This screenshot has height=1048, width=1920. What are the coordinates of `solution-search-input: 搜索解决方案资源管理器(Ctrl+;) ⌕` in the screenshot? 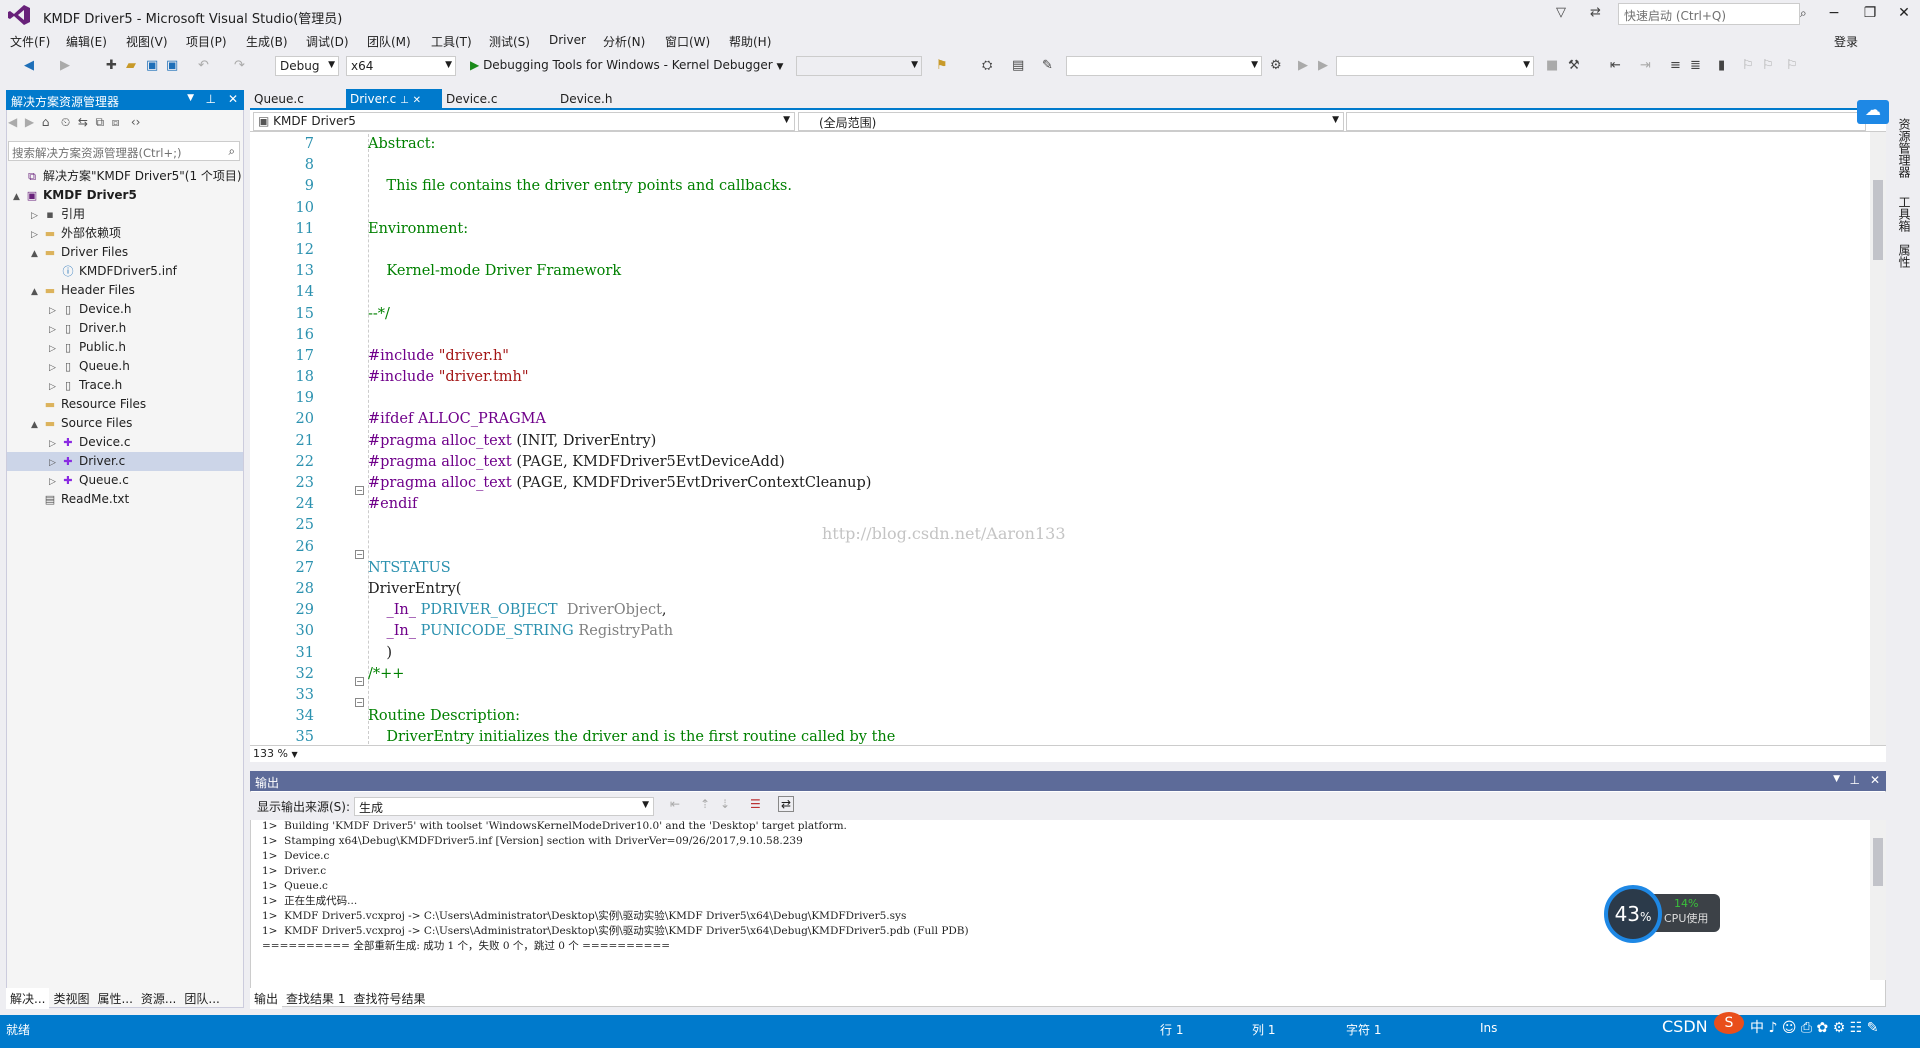 It's located at (124, 151).